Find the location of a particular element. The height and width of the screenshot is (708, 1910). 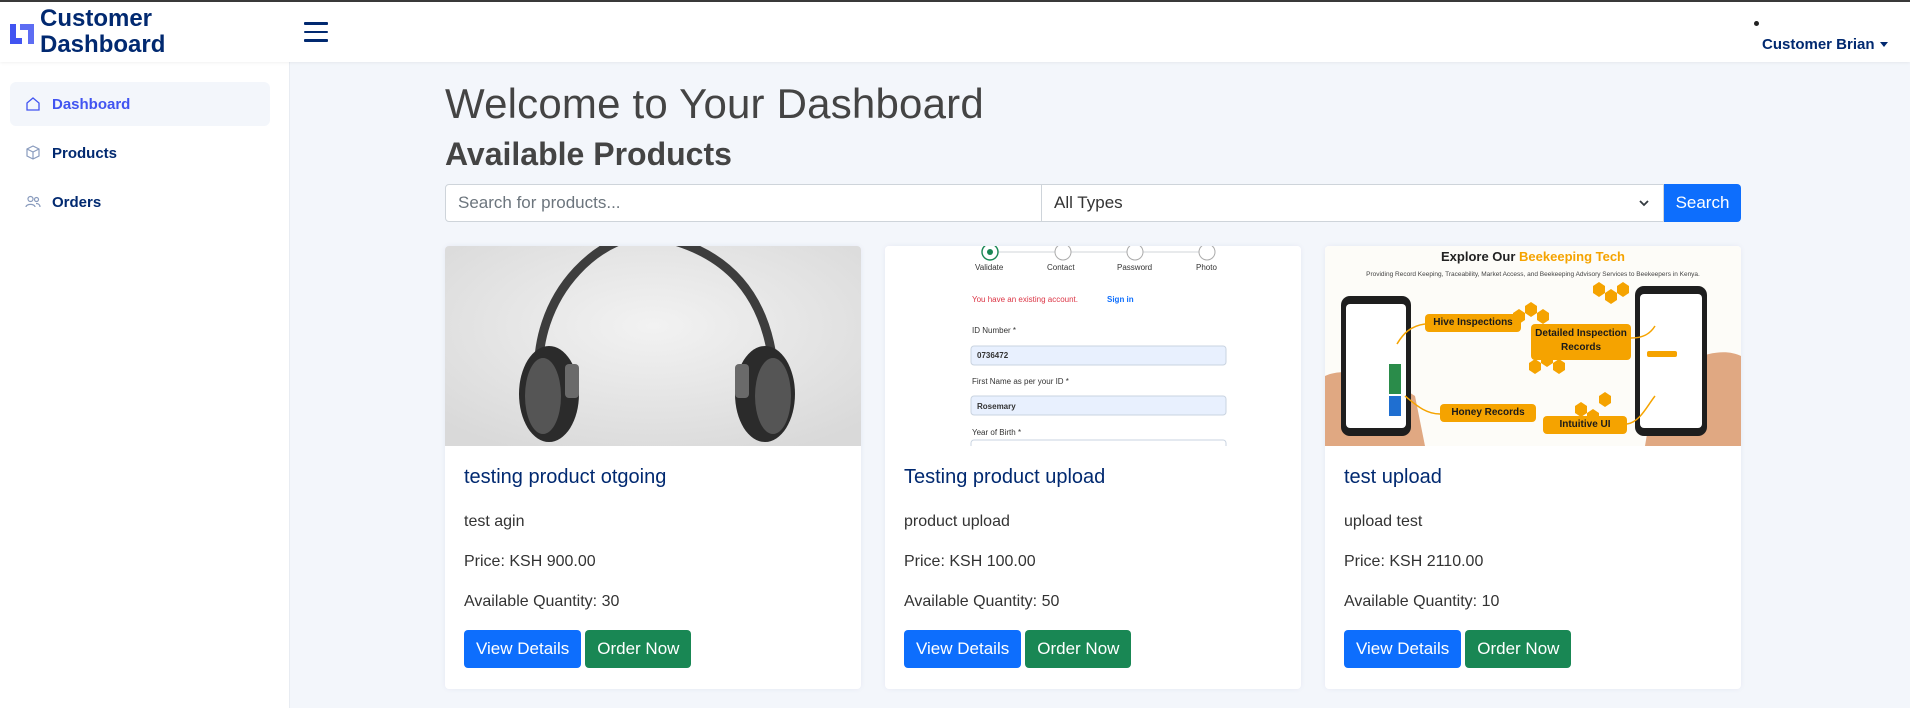

product-title: test upload is located at coordinates (1533, 477).